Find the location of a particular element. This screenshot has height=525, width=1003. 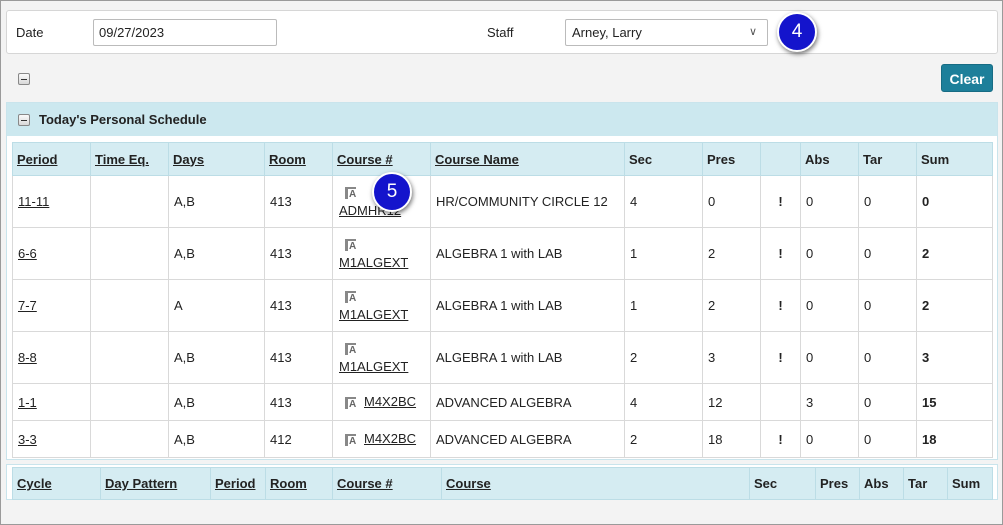

sum-cell: 0 is located at coordinates (954, 201).